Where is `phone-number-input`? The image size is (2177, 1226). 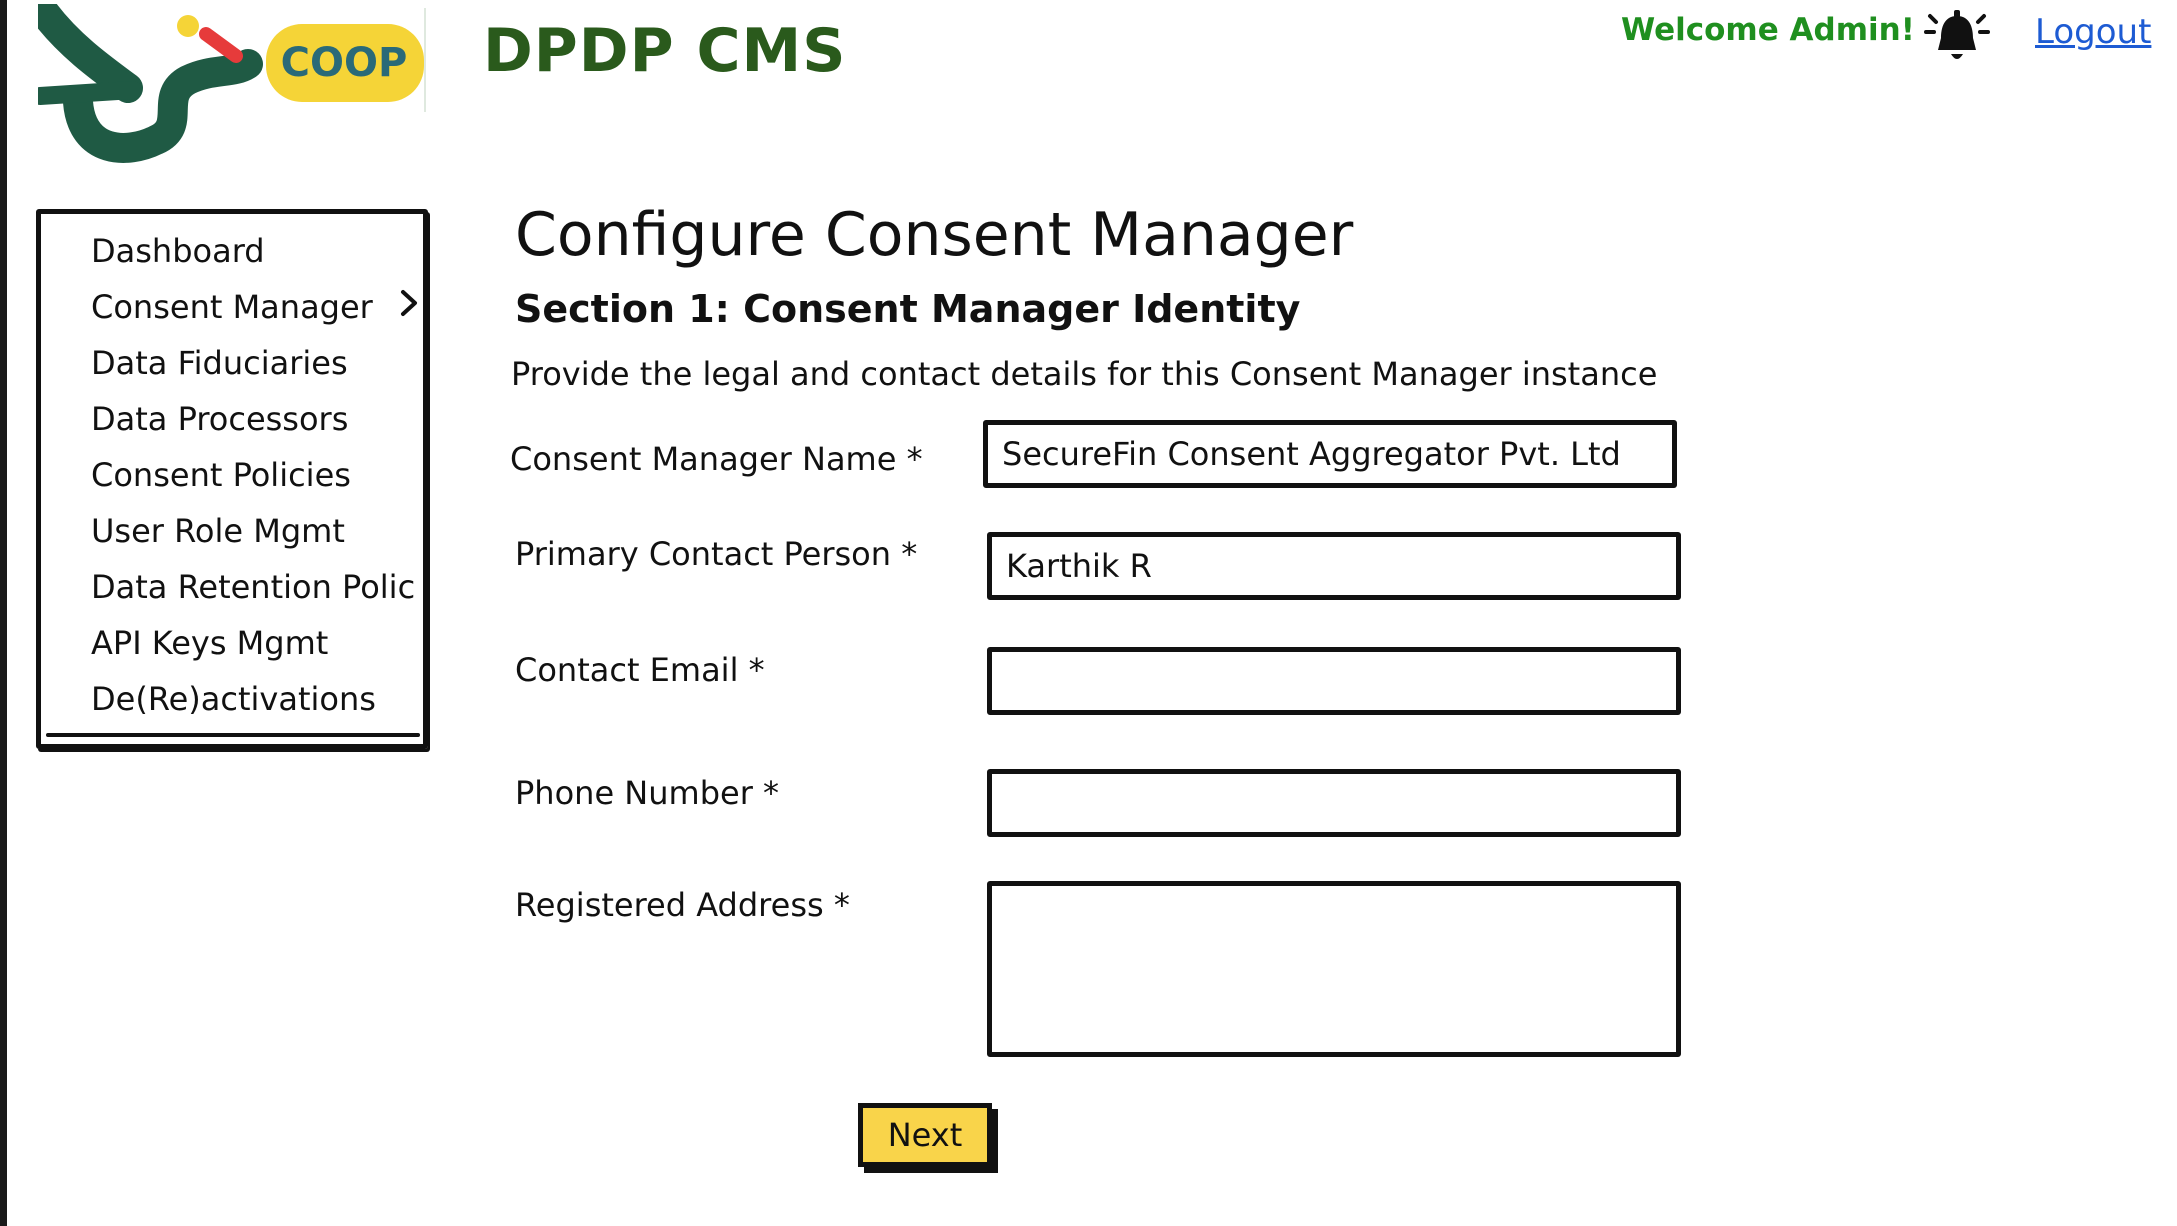 phone-number-input is located at coordinates (1334, 803).